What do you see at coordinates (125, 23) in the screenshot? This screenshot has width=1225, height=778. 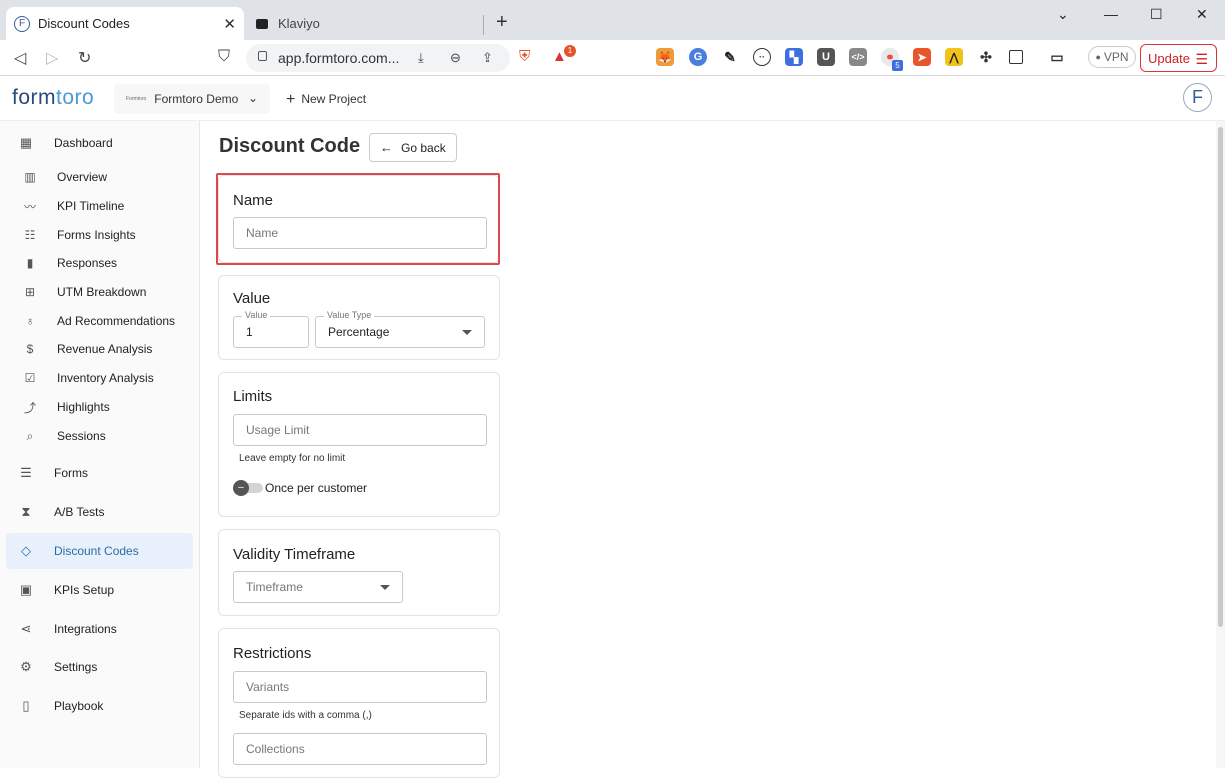 I see `tab-discount-codes: F Discount Codes ✕` at bounding box center [125, 23].